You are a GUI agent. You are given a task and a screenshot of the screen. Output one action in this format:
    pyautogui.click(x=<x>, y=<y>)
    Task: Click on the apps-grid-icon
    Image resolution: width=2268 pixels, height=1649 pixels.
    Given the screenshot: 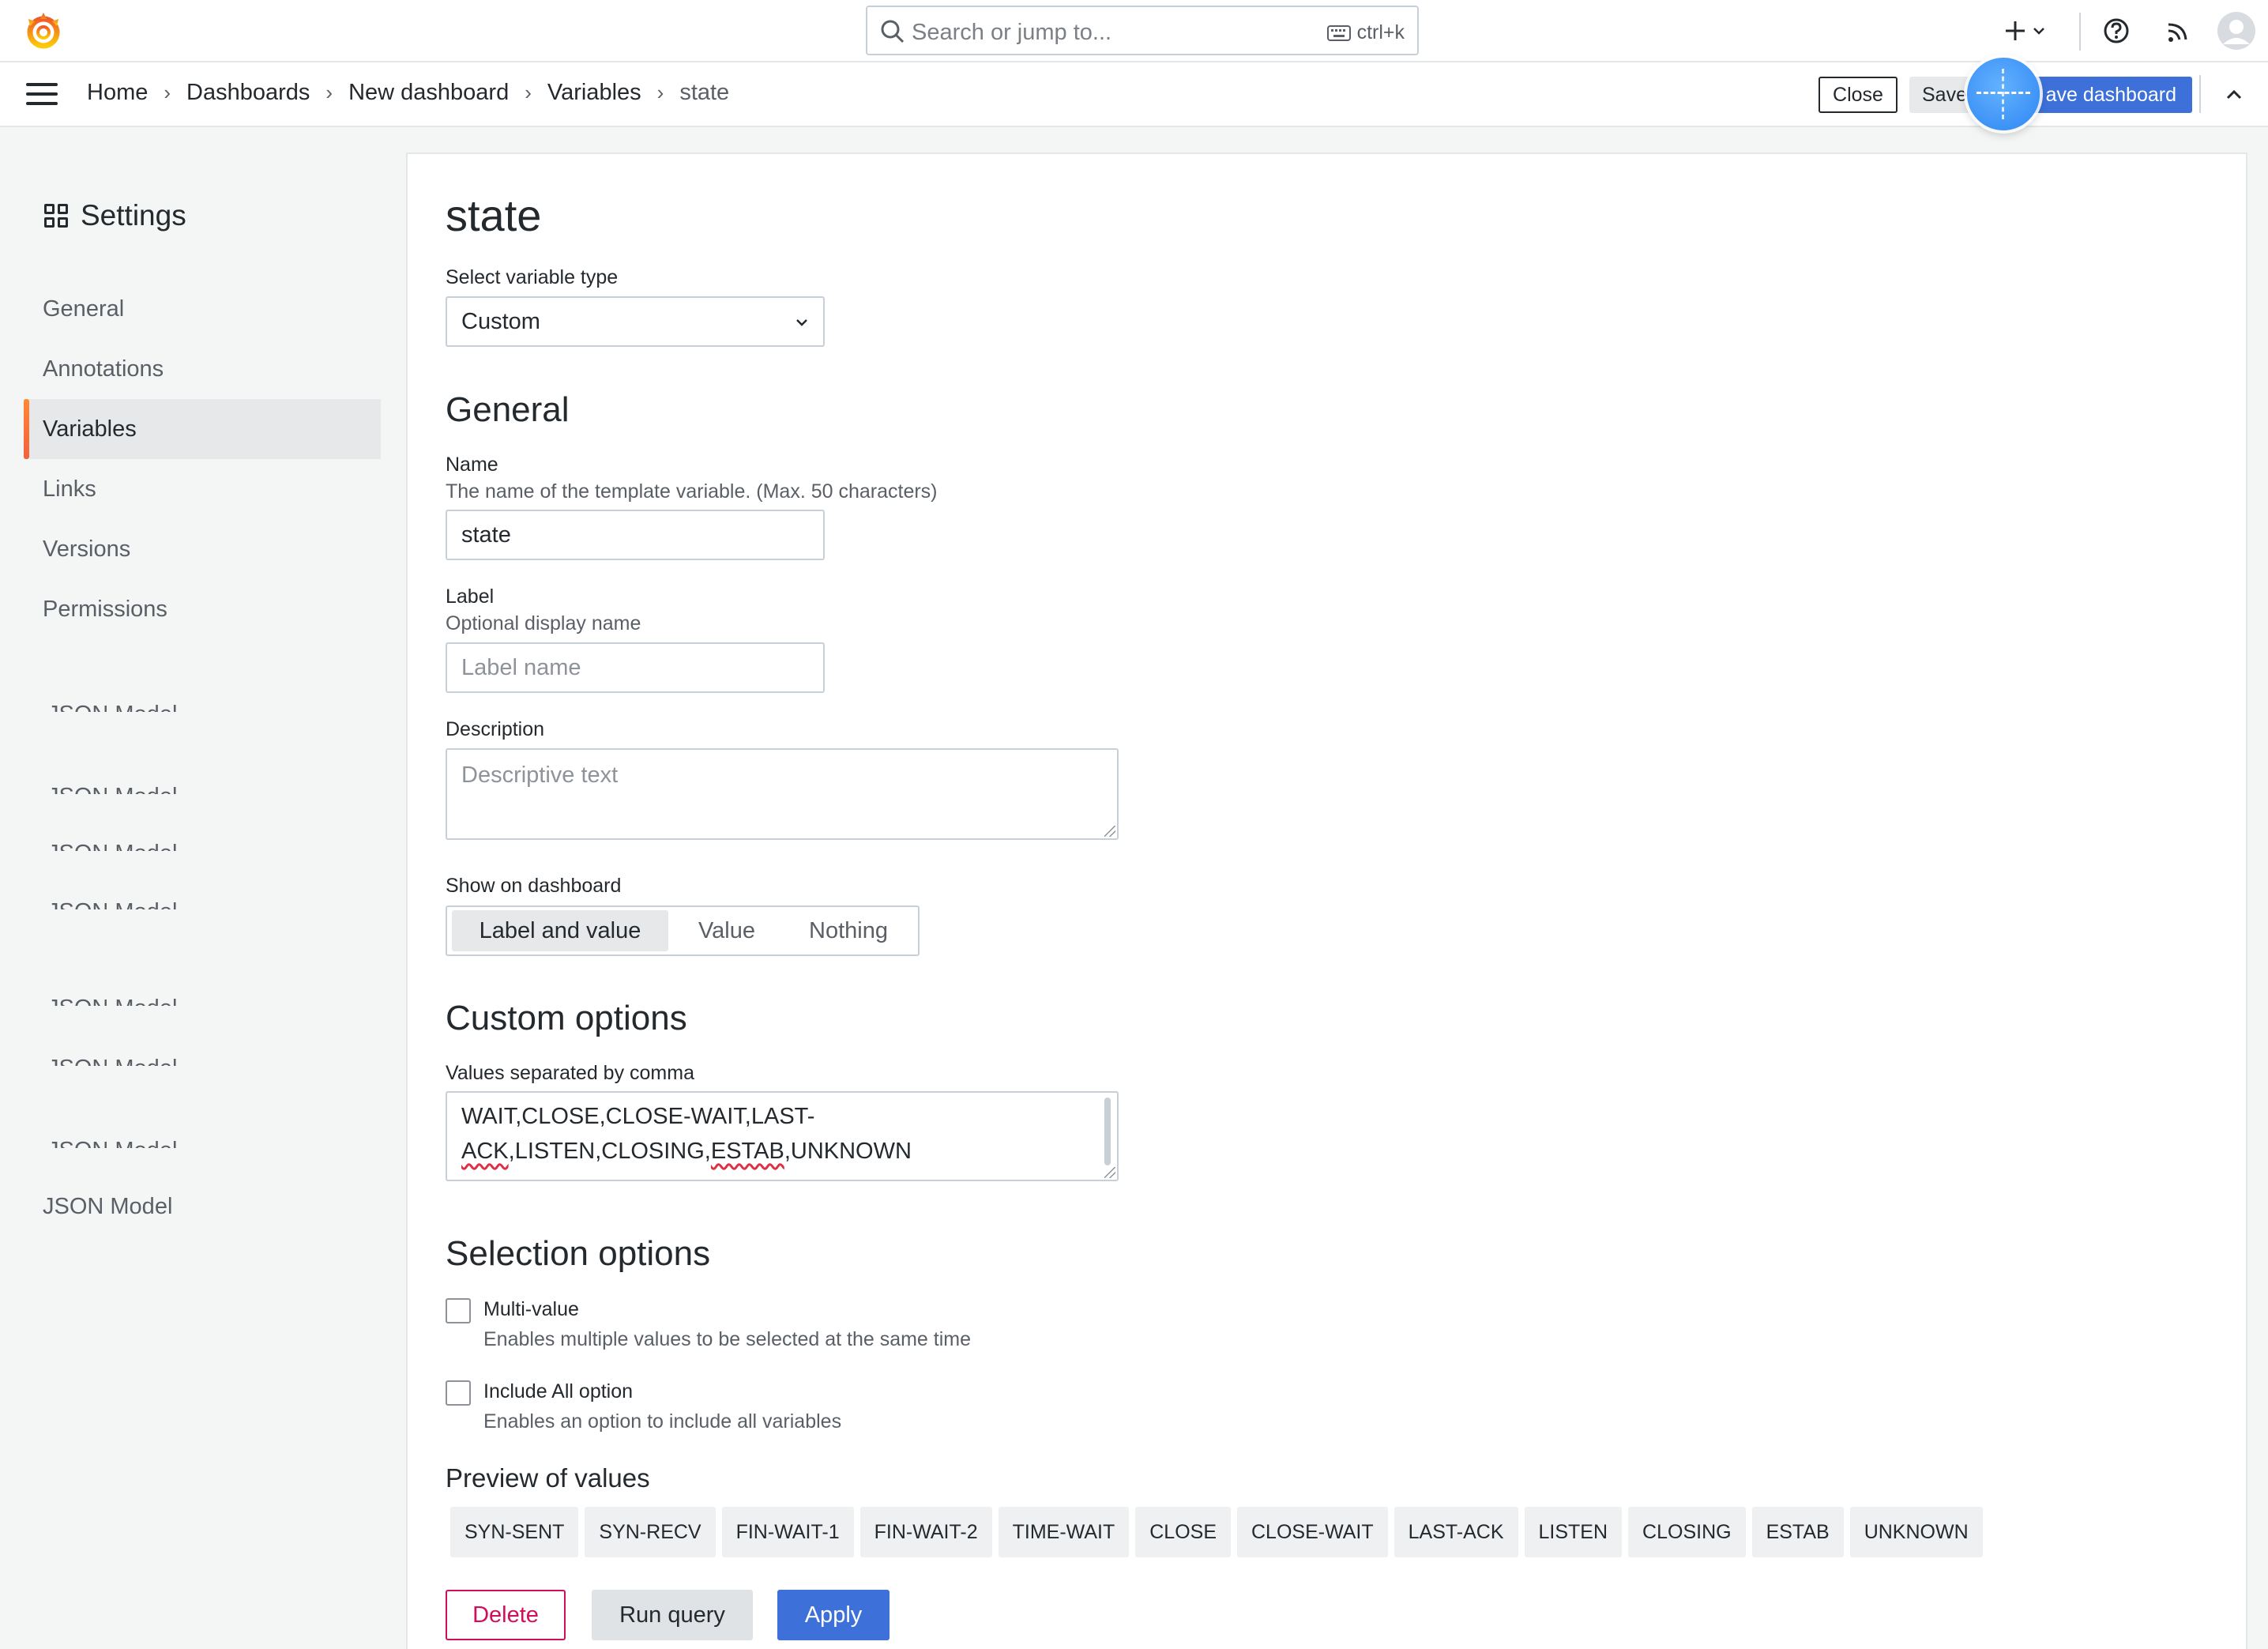 What is the action you would take?
    pyautogui.click(x=56, y=216)
    